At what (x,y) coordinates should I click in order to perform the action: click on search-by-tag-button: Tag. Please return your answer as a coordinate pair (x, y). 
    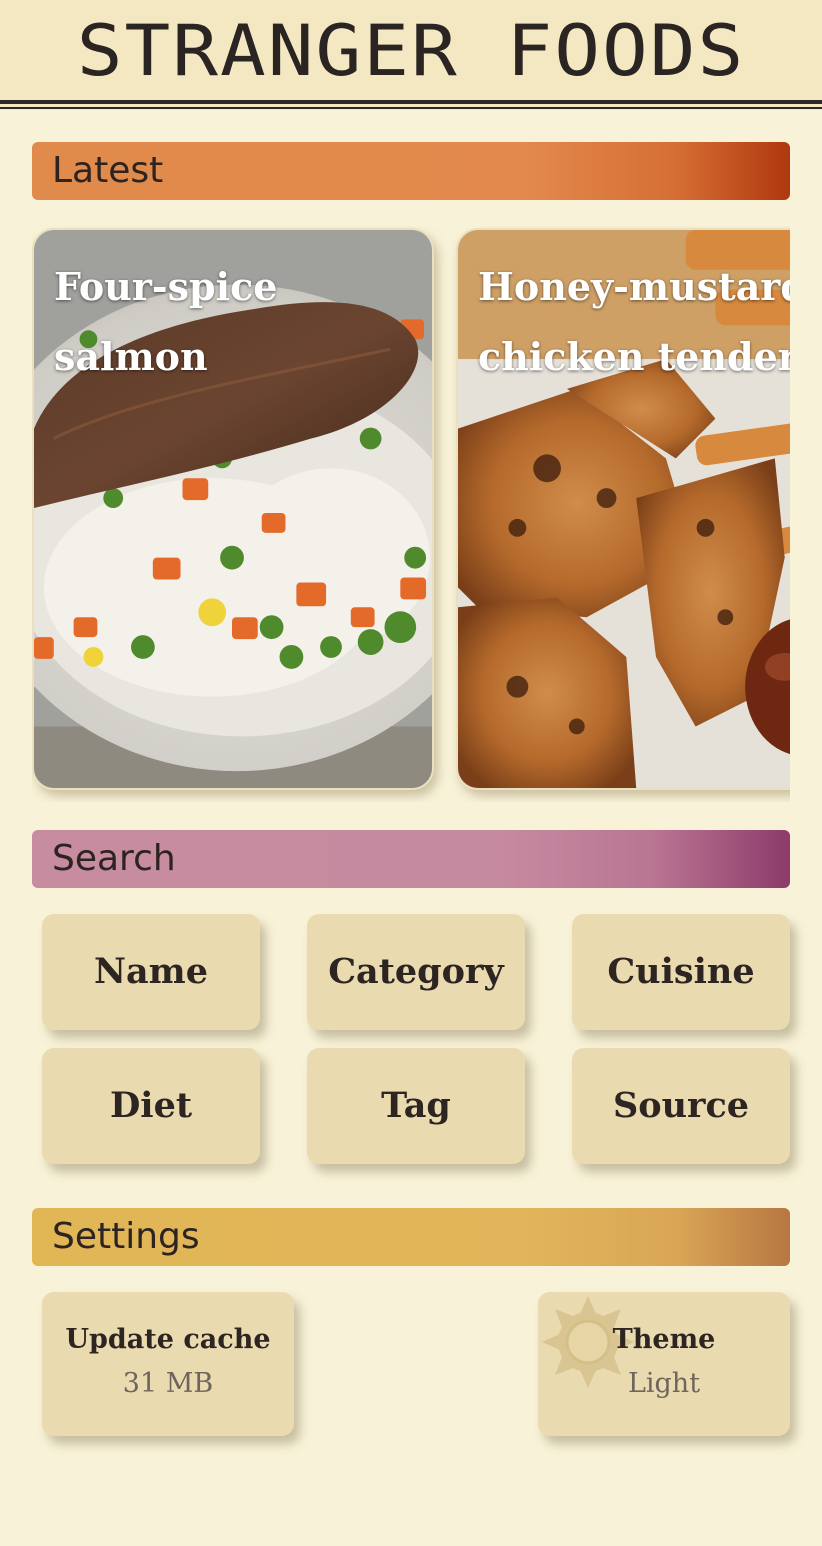
    Looking at the image, I should click on (416, 1106).